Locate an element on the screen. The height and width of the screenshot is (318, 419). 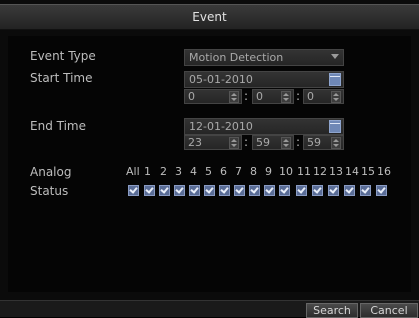
channel-label: 3 is located at coordinates (178, 171).